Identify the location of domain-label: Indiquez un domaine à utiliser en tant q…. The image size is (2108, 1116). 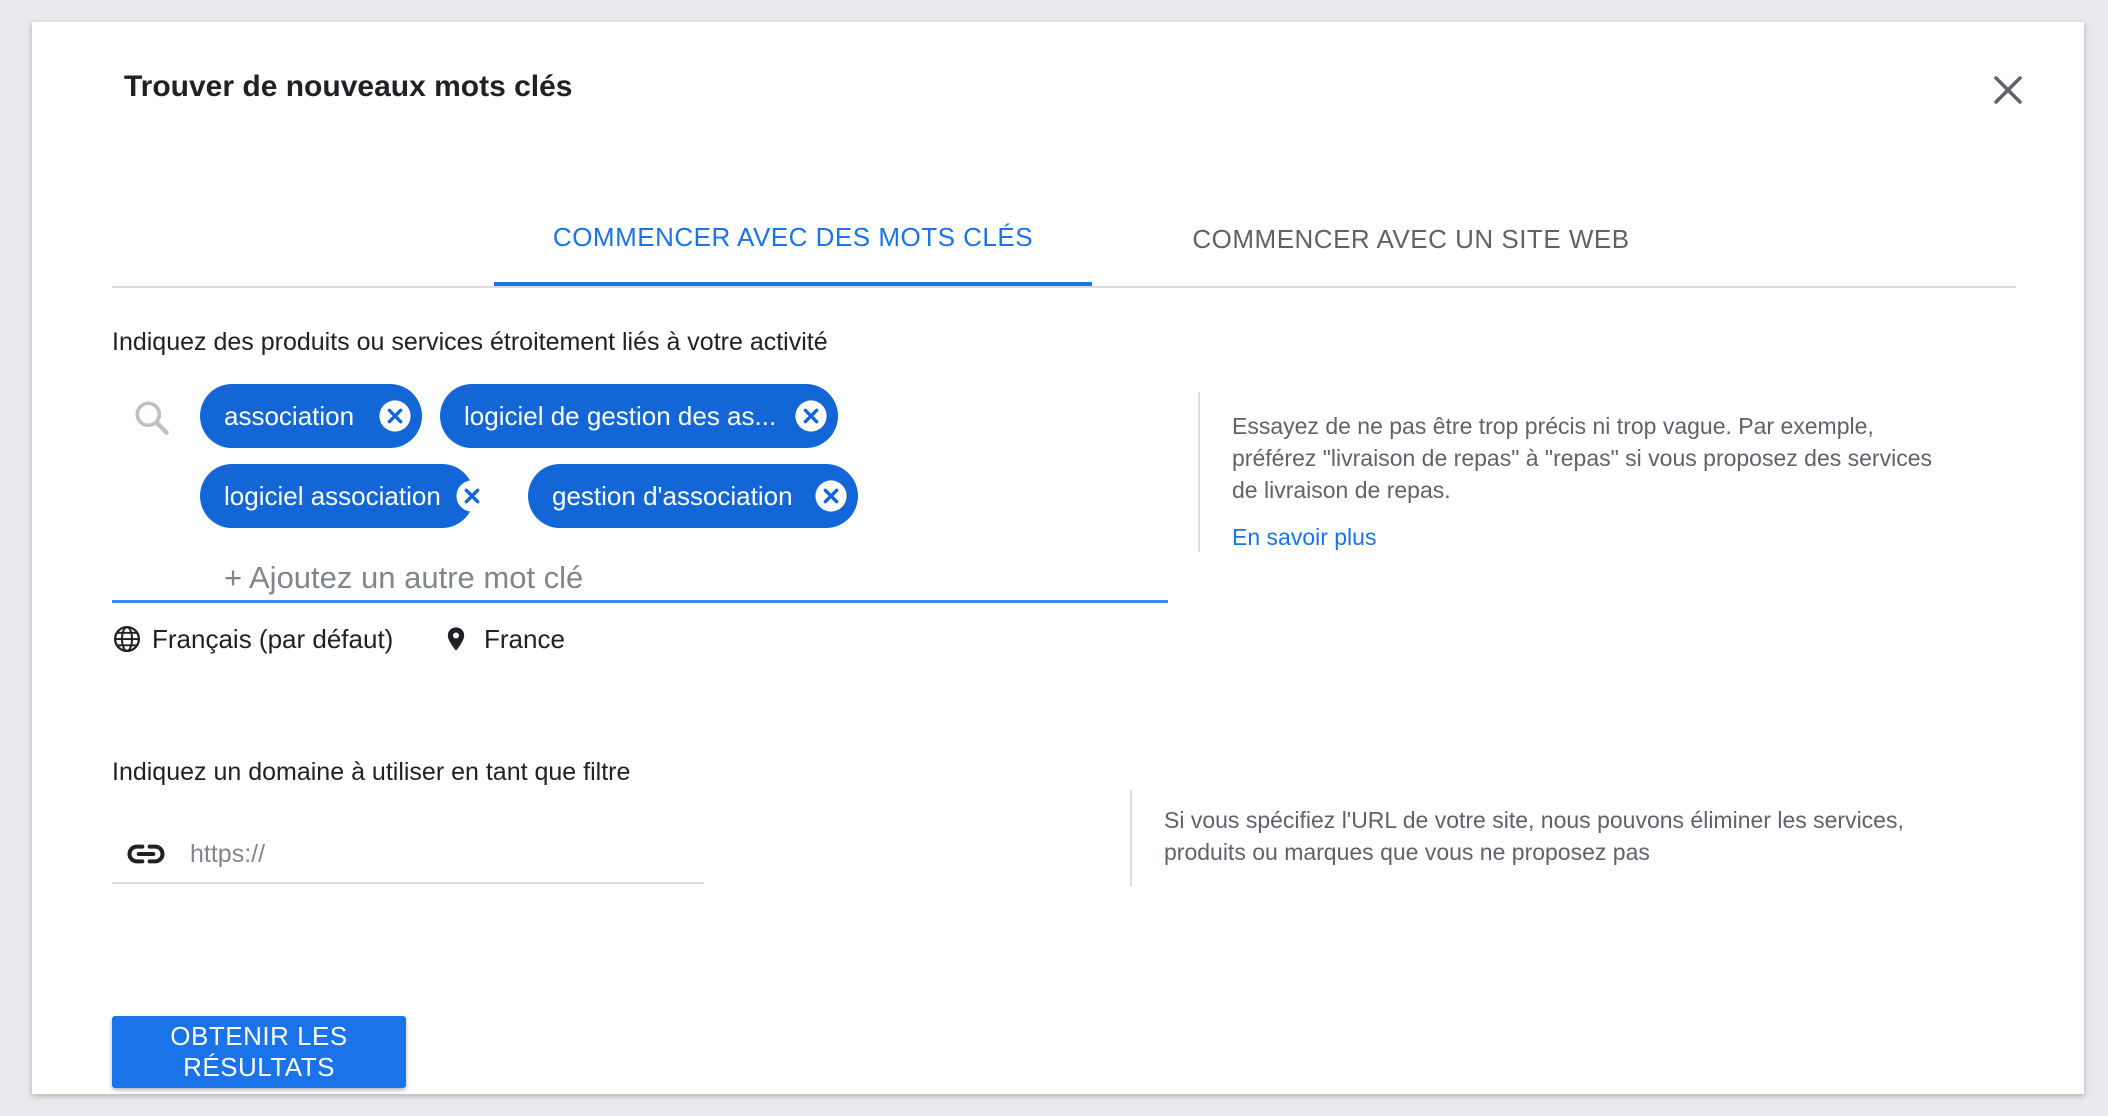
(371, 772).